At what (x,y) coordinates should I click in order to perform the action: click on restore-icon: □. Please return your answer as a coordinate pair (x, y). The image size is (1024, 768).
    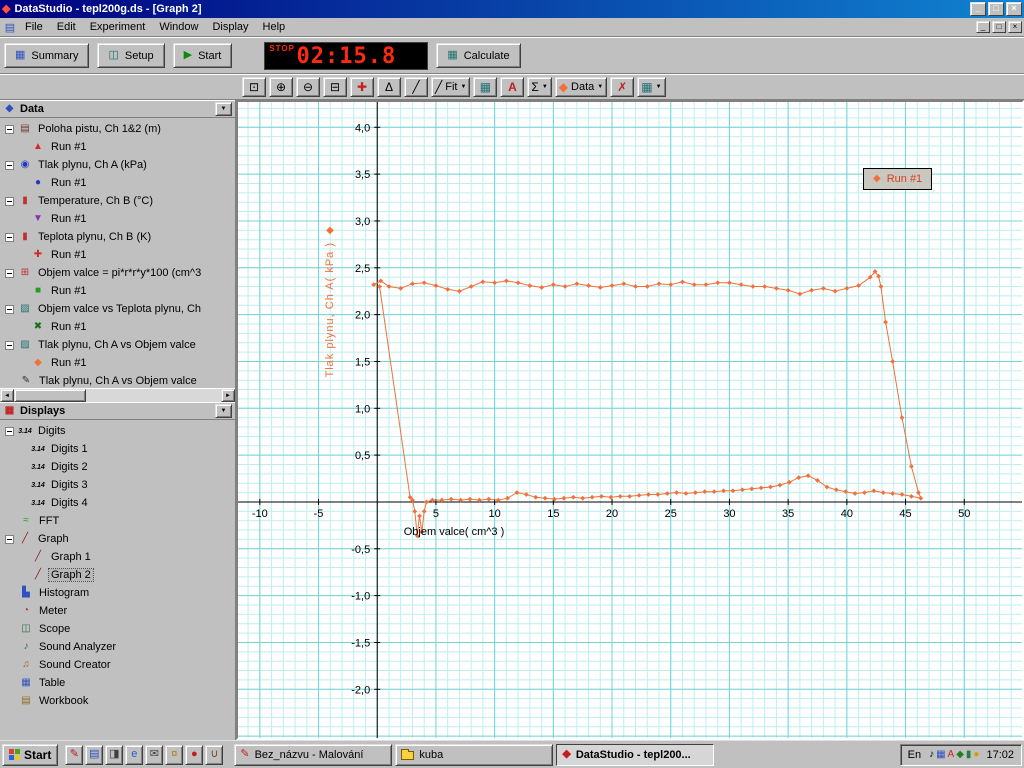
    Looking at the image, I should click on (996, 9).